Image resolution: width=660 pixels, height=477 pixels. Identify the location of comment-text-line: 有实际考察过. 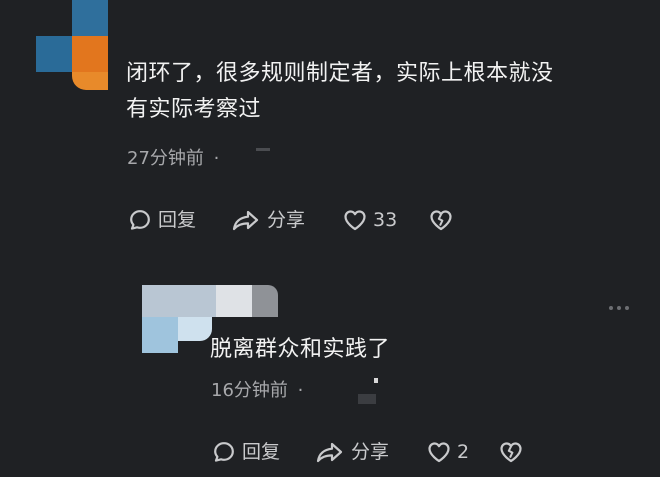
(194, 109).